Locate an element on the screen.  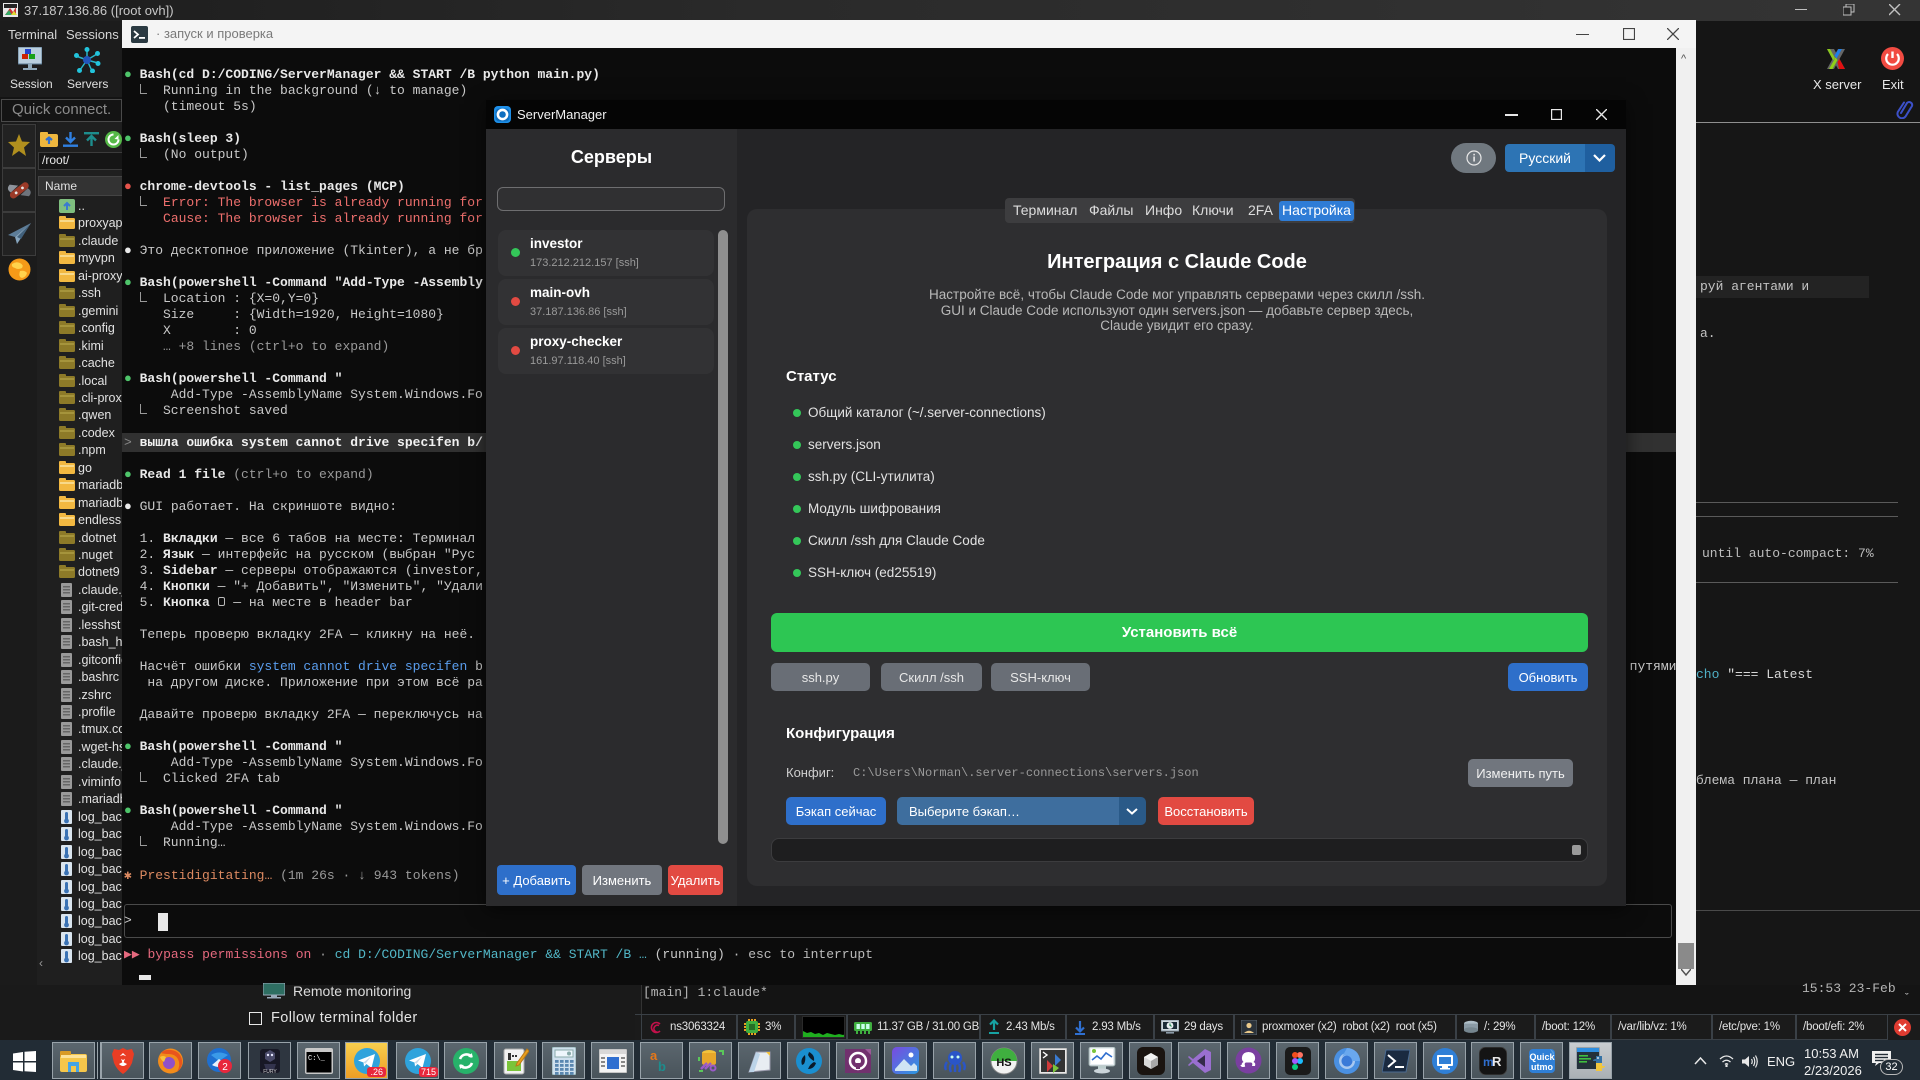
svg-text: Quick is located at coordinates (1542, 1057).